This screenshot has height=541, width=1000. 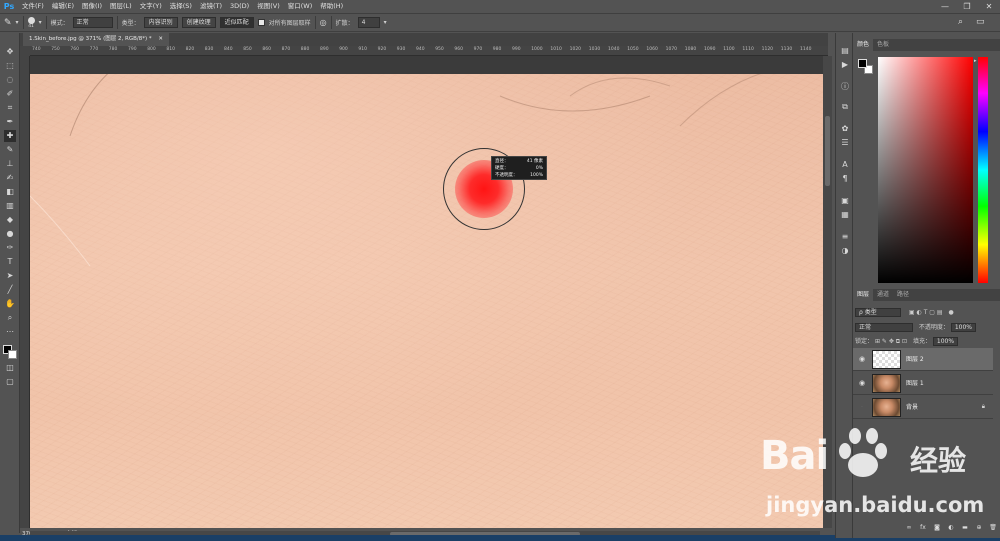 I want to click on type-create-texture-button: 创建纹理, so click(x=198, y=22).